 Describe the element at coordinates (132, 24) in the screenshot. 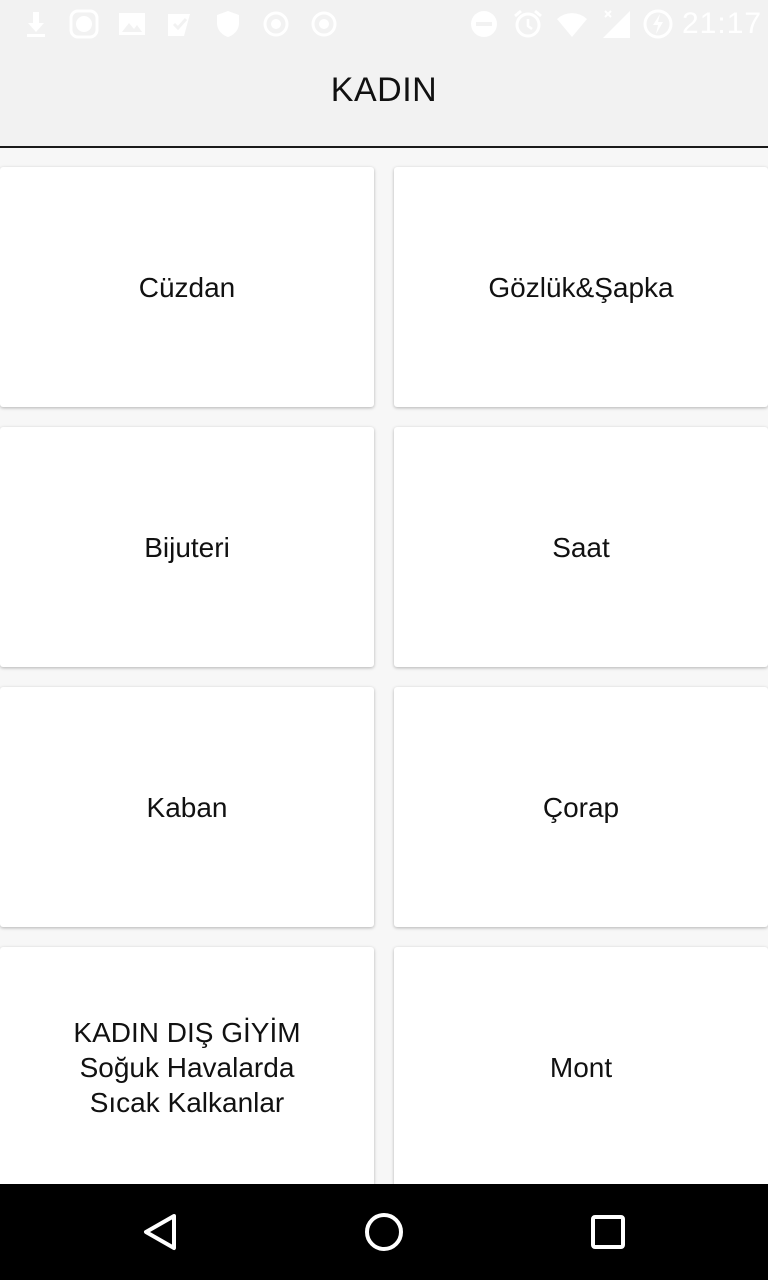

I see `image-icon` at that location.